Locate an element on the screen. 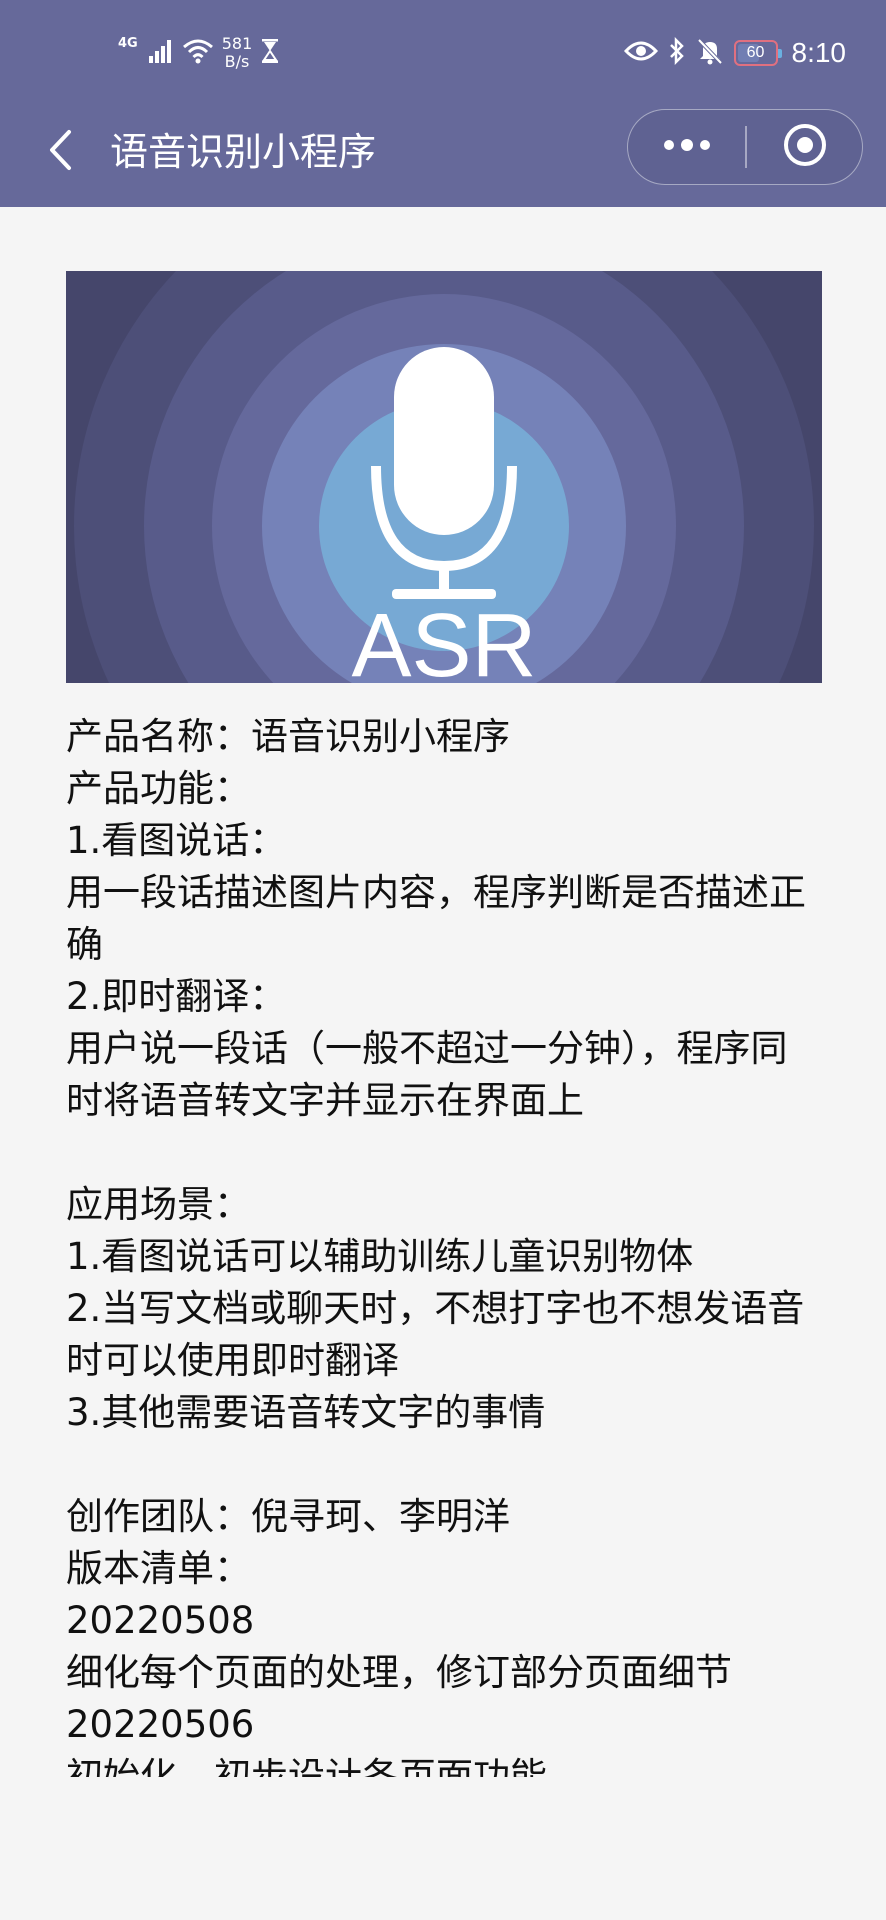 The height and width of the screenshot is (1920, 886). version1-date: 20220508 is located at coordinates (160, 1620).